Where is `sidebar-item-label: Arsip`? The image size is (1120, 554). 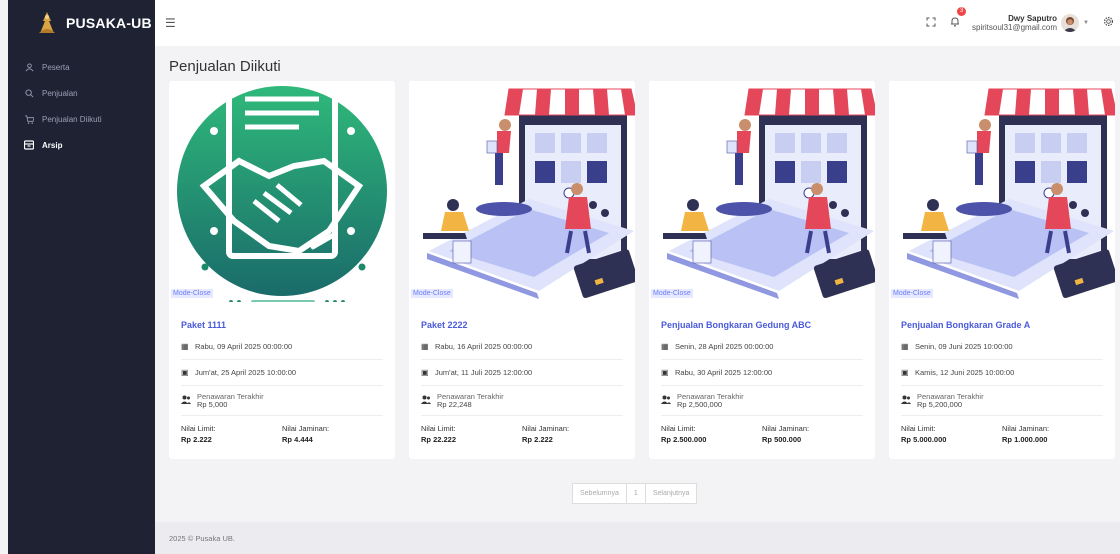
sidebar-item-label: Arsip is located at coordinates (52, 145).